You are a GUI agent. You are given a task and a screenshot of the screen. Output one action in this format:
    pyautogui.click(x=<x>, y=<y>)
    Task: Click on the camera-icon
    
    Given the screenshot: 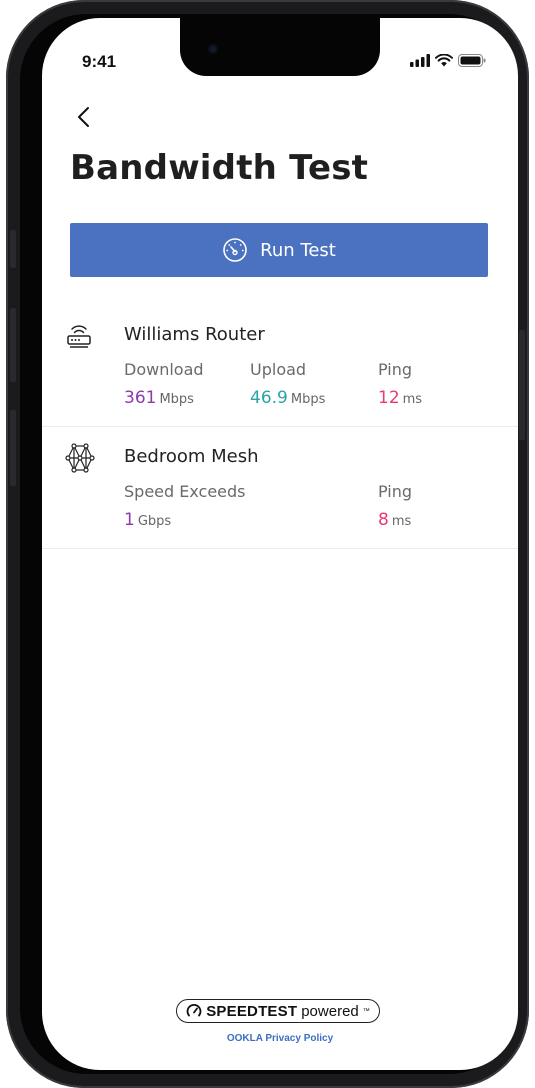 What is the action you would take?
    pyautogui.click(x=213, y=49)
    